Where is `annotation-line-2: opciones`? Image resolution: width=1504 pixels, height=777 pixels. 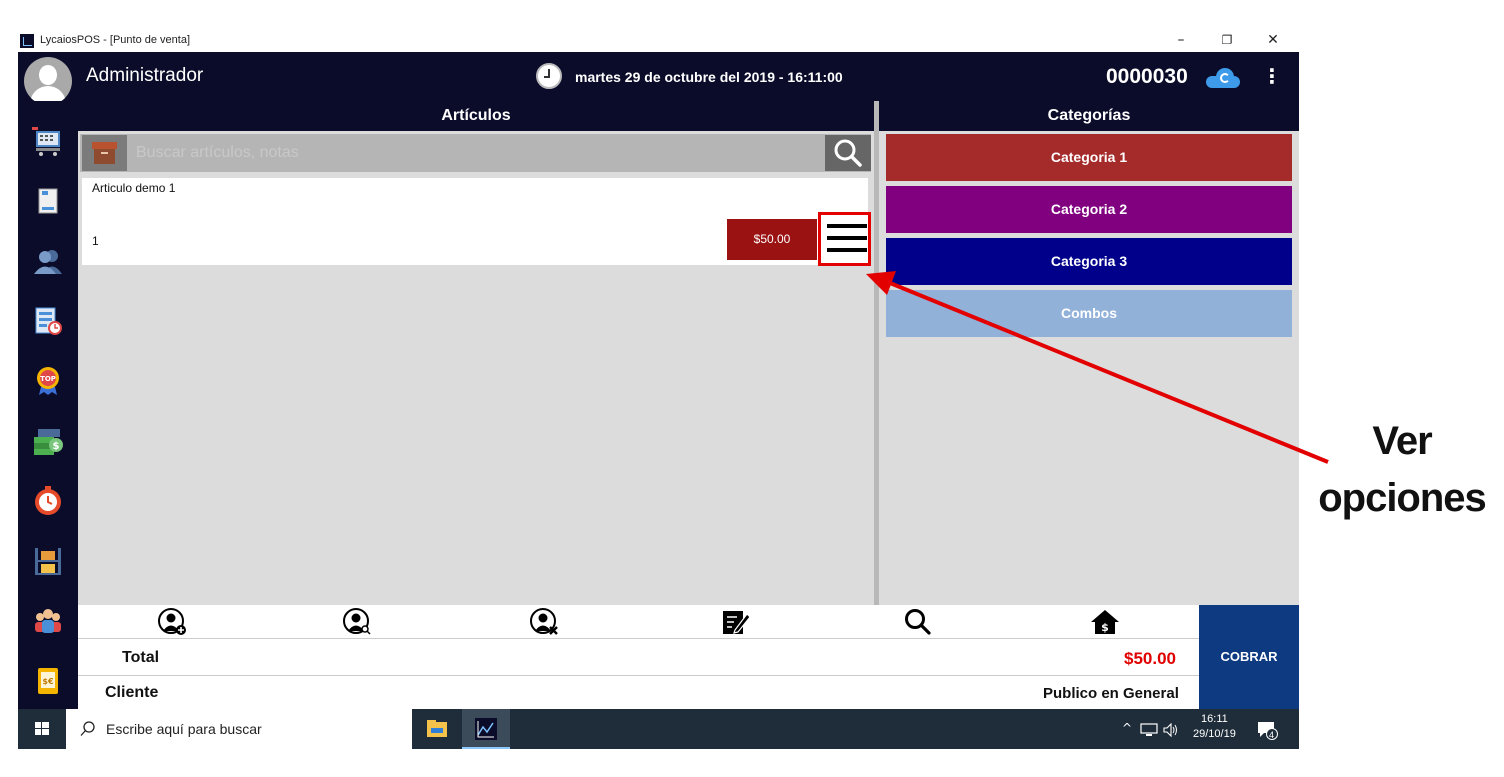 annotation-line-2: opciones is located at coordinates (1402, 498).